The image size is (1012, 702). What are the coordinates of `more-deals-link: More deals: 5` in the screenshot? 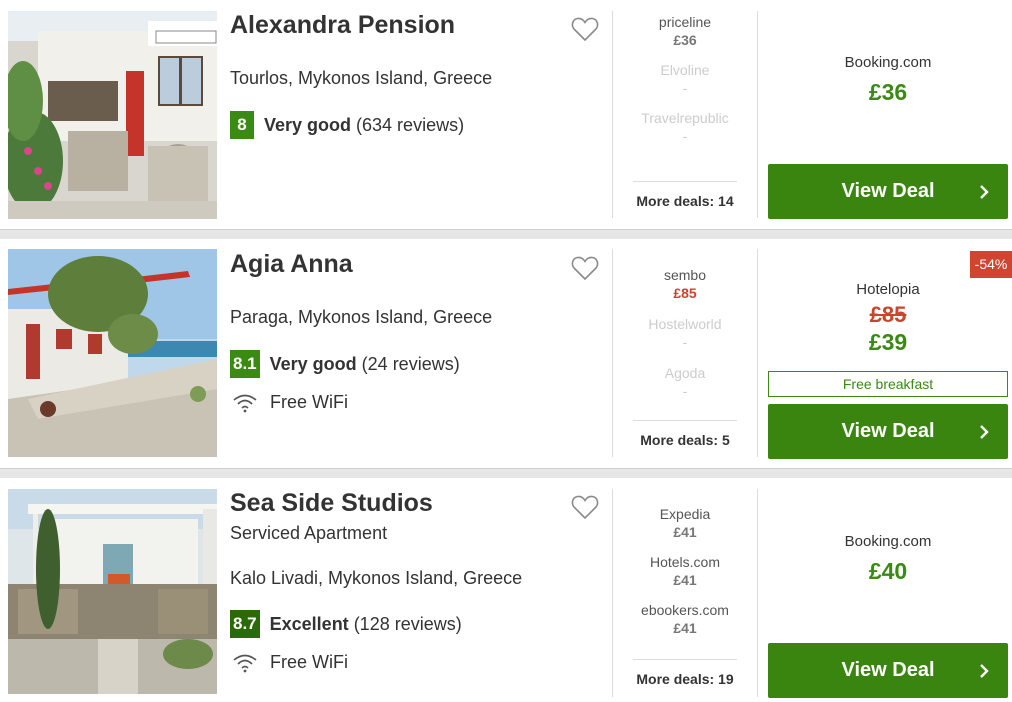 It's located at (685, 434).